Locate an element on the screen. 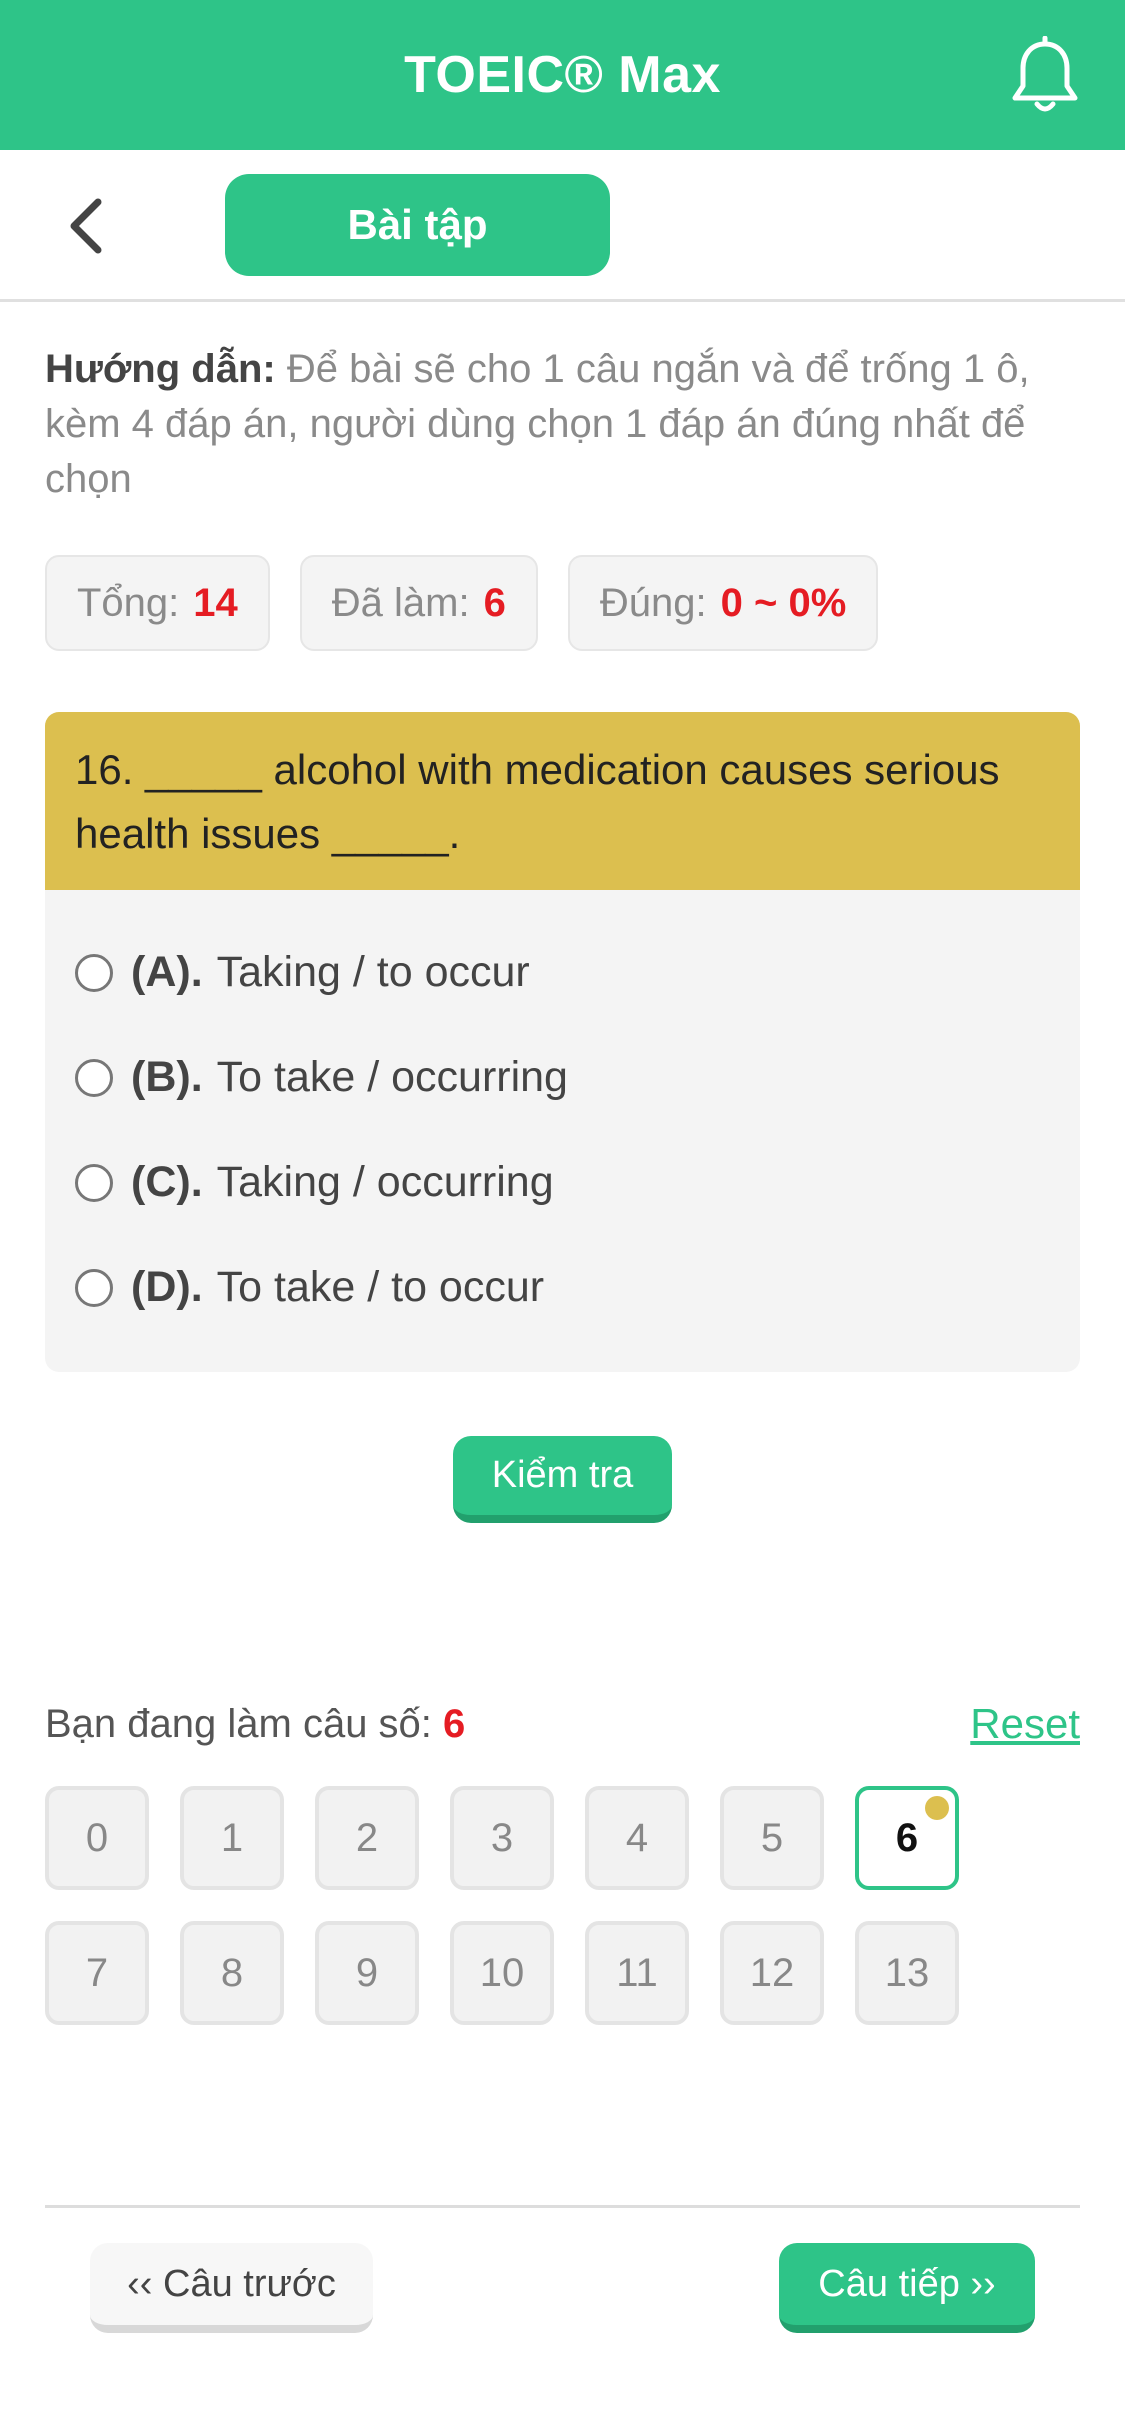  question-number: 9 is located at coordinates (367, 1972).